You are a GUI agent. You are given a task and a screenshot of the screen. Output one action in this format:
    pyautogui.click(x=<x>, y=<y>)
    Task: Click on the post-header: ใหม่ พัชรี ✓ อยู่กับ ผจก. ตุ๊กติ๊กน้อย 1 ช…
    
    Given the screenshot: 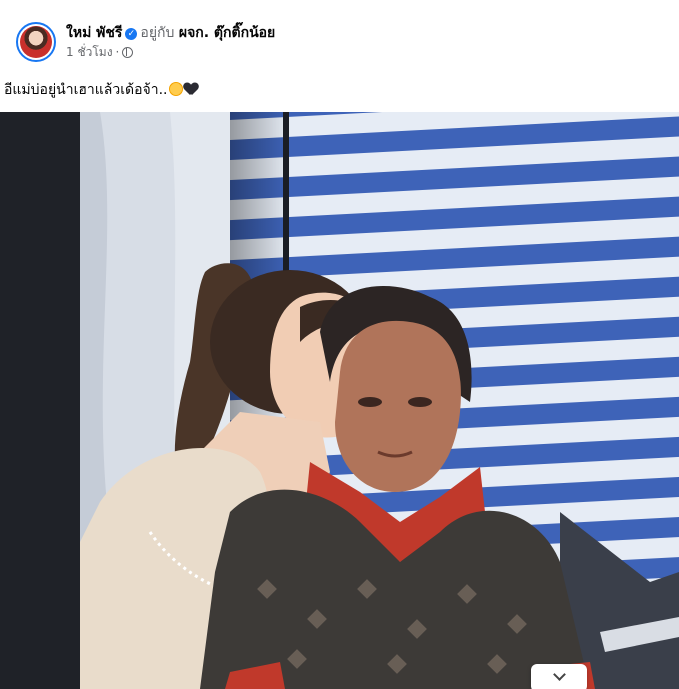 What is the action you would take?
    pyautogui.click(x=145, y=42)
    